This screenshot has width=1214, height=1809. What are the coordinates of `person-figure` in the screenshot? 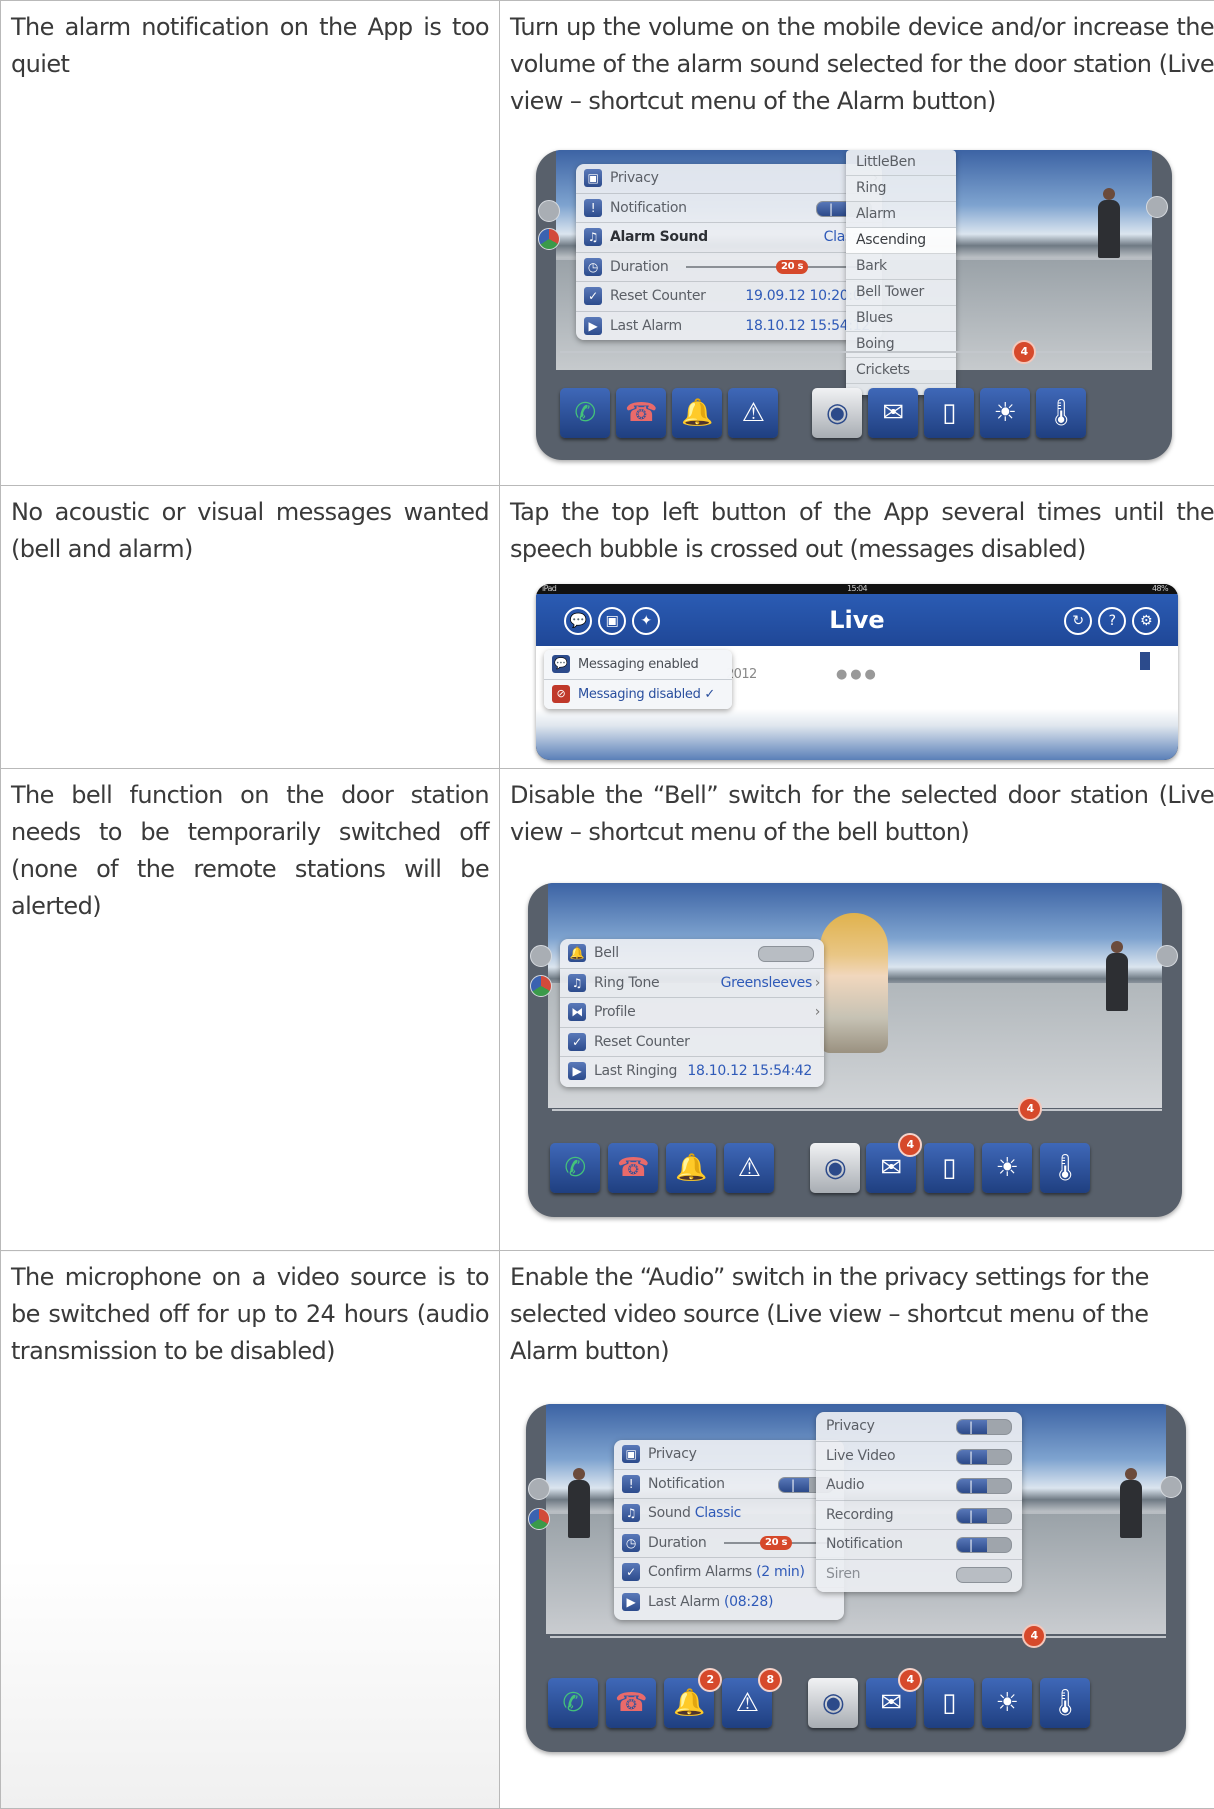 It's located at (1109, 223).